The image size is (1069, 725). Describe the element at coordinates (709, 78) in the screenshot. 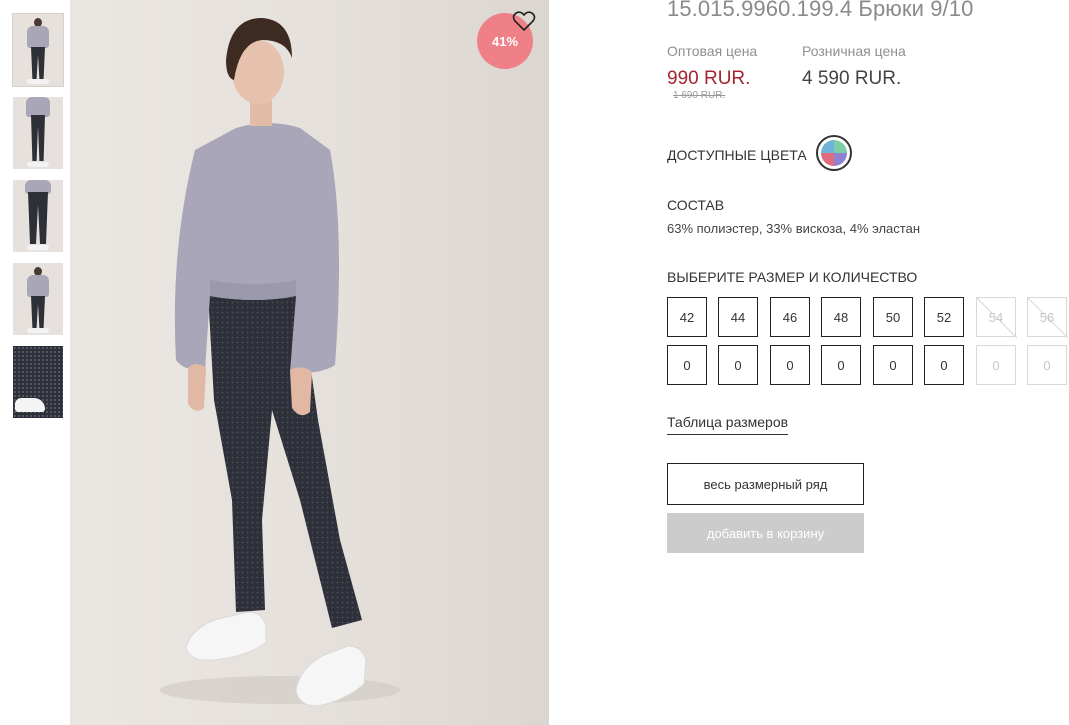

I see `wholesale-price: 990 RUR.` at that location.